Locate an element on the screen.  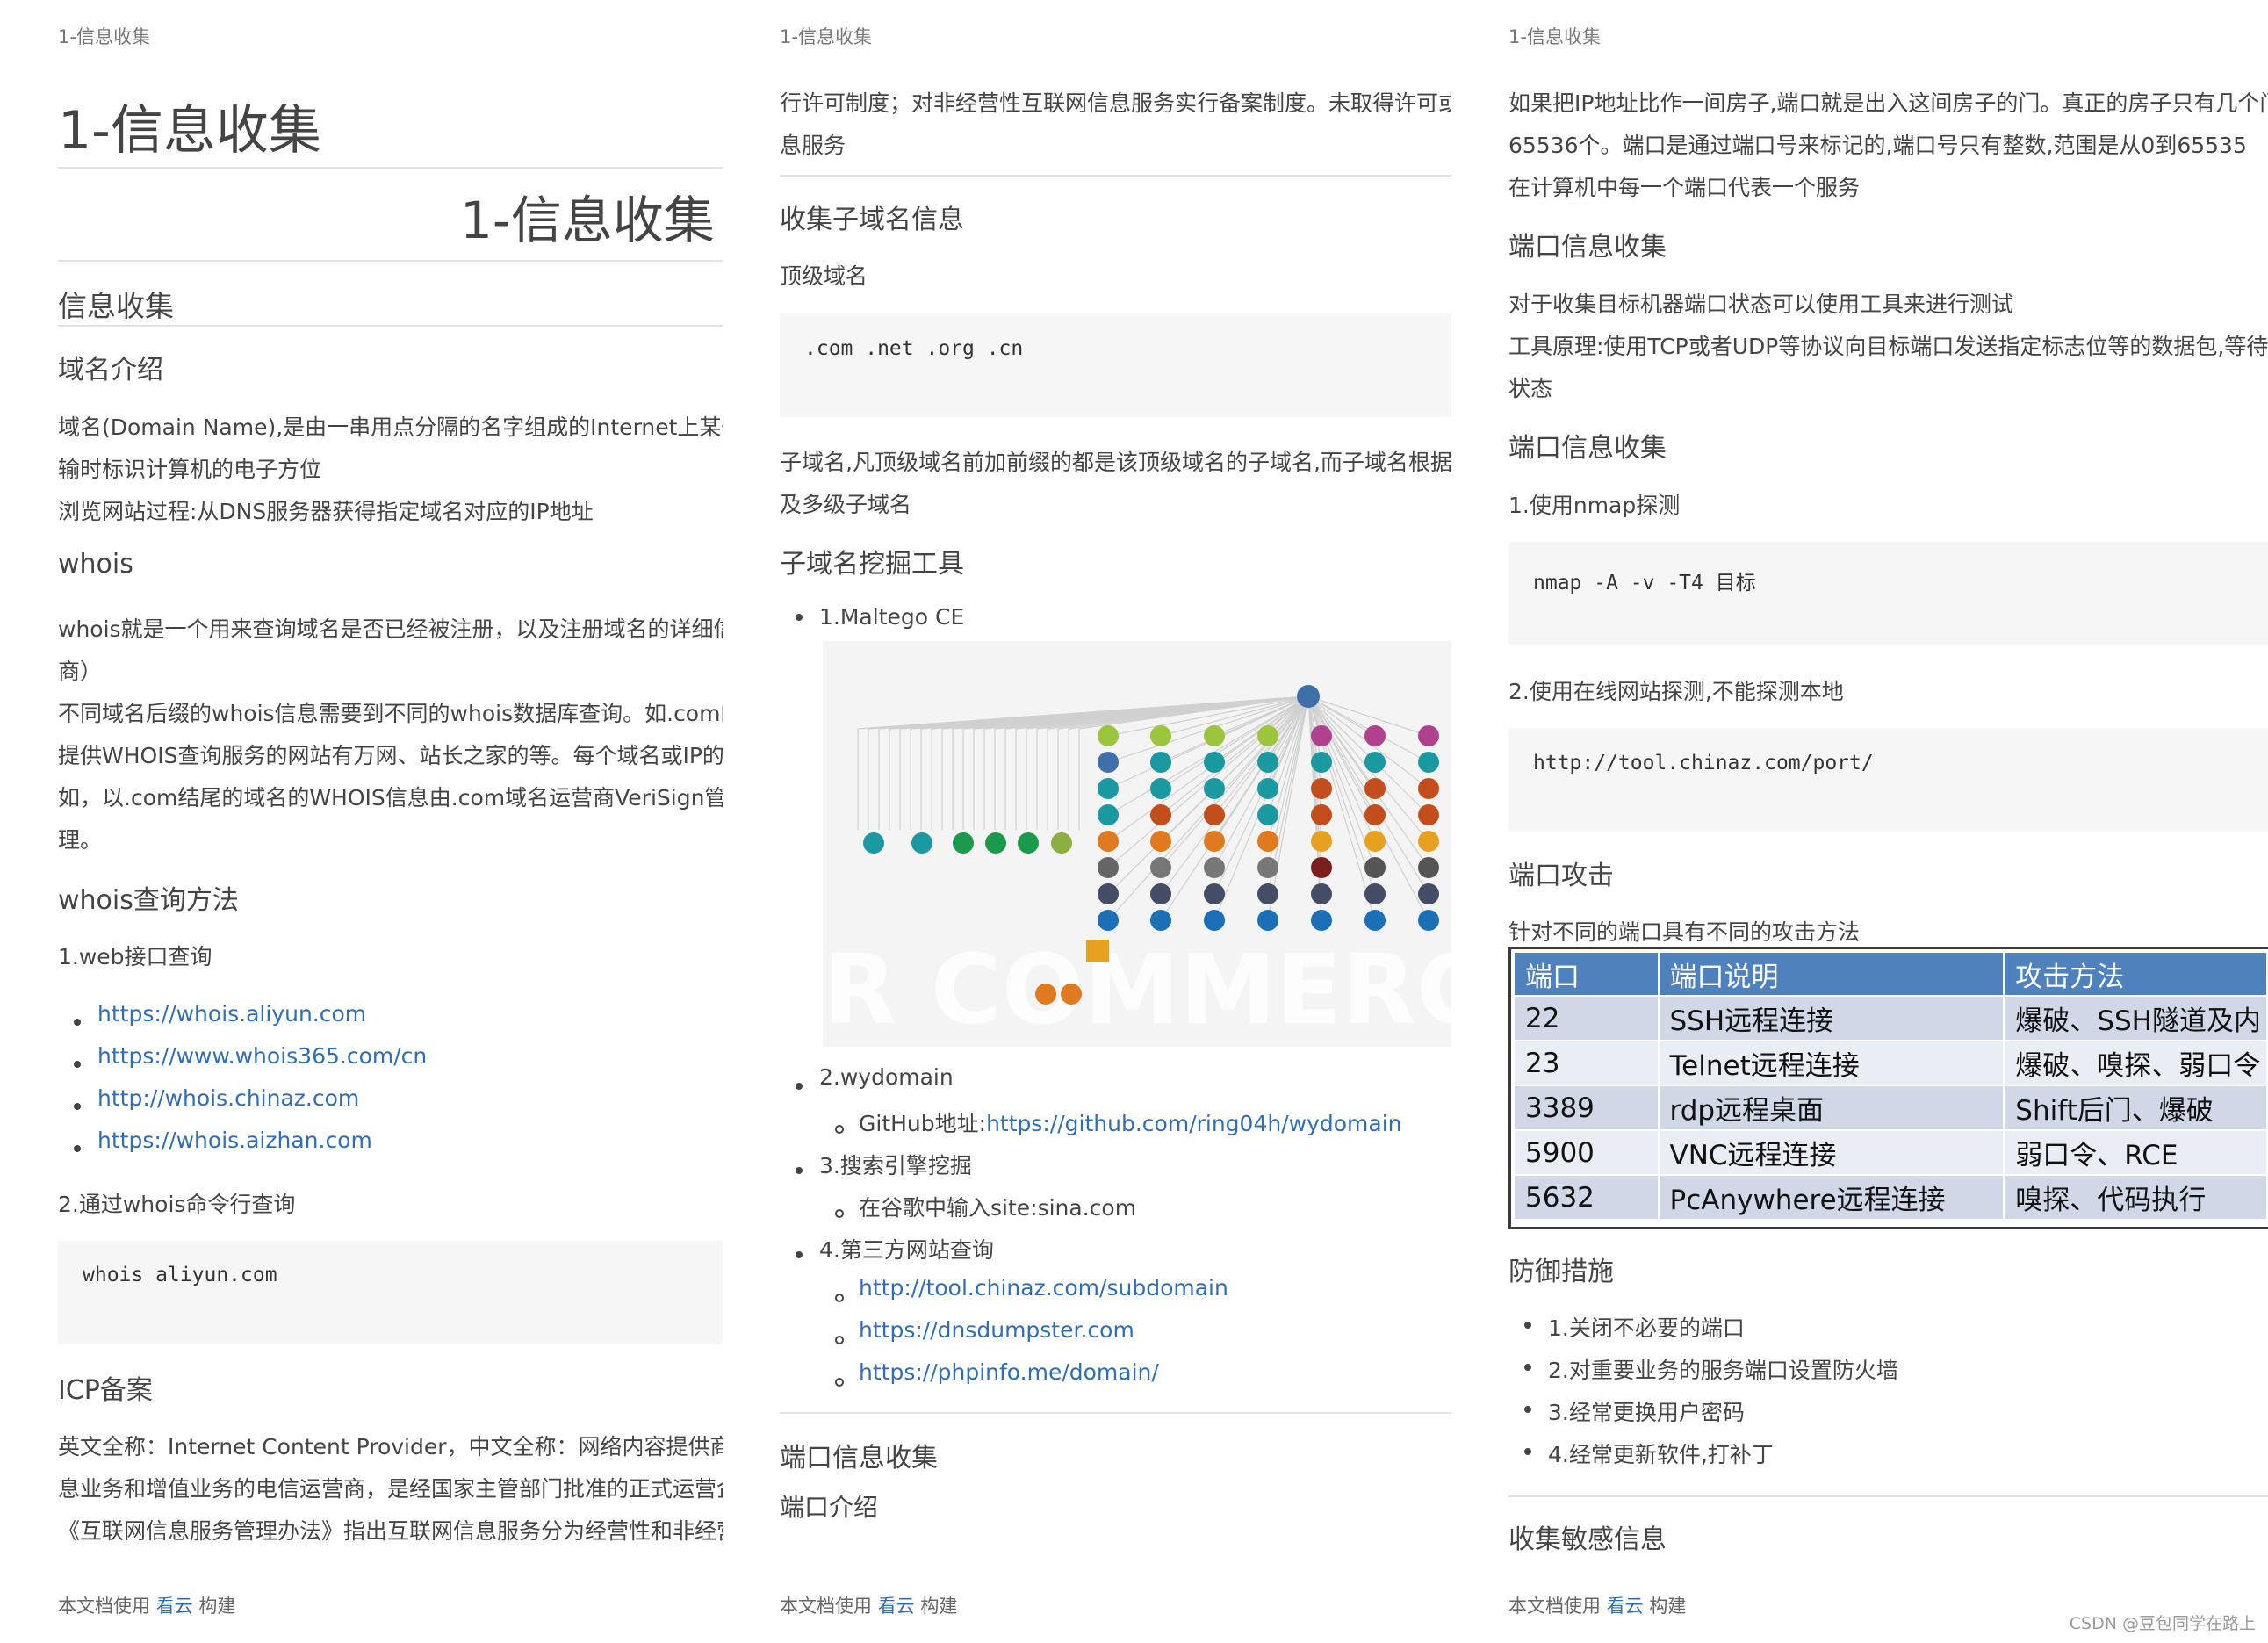
graph-watermark-text: R COMMERCIAL is located at coordinates (1137, 989).